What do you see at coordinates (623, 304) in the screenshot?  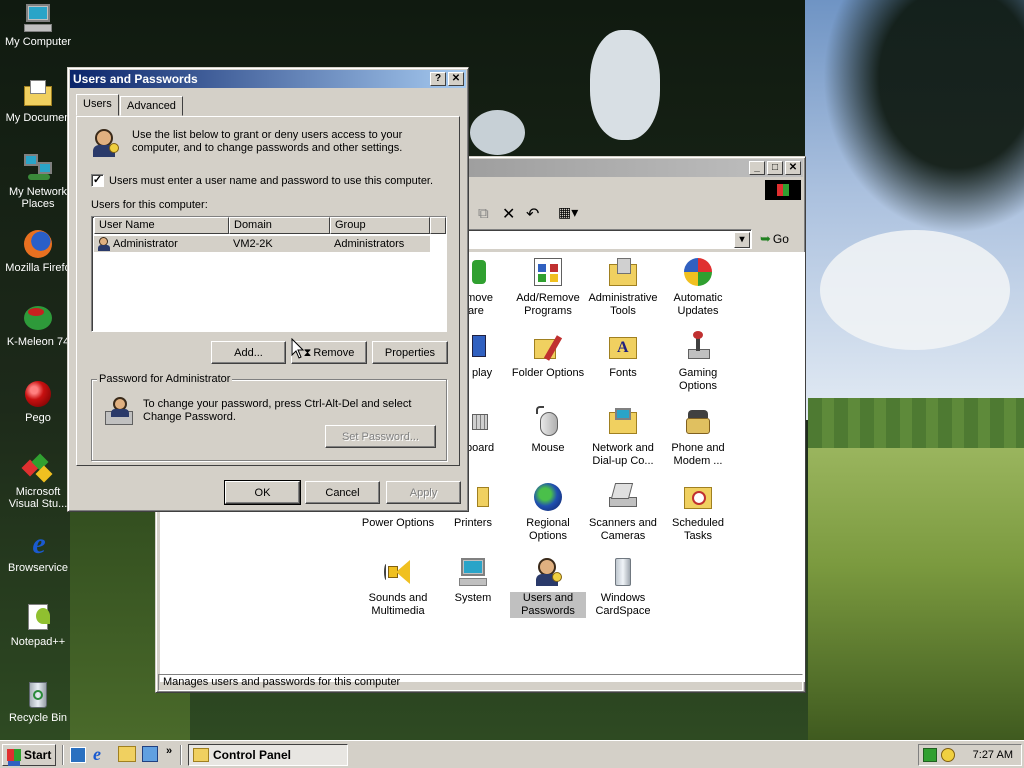 I see `cp-item-label: Administrative Tools` at bounding box center [623, 304].